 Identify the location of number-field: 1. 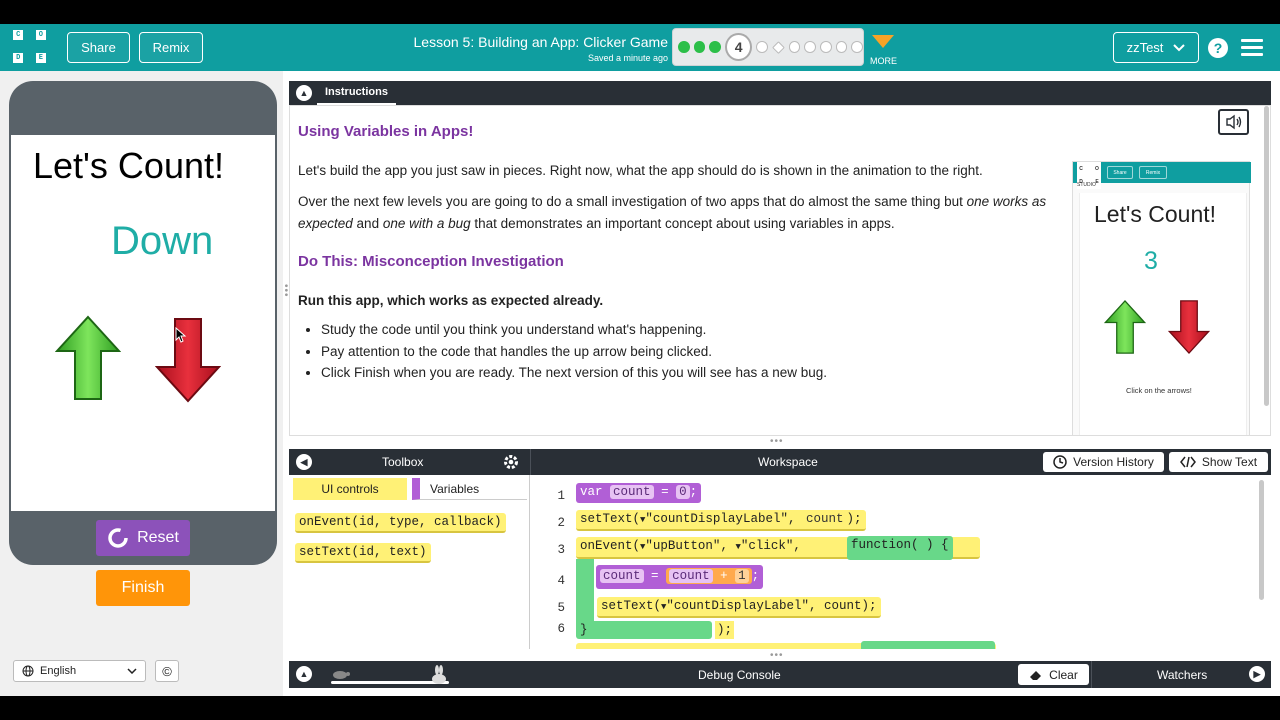
(742, 576).